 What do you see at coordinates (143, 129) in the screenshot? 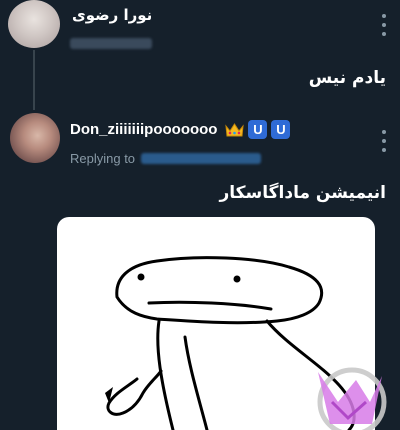
I see `author-name: Don_ziiiiiiipooooooo` at bounding box center [143, 129].